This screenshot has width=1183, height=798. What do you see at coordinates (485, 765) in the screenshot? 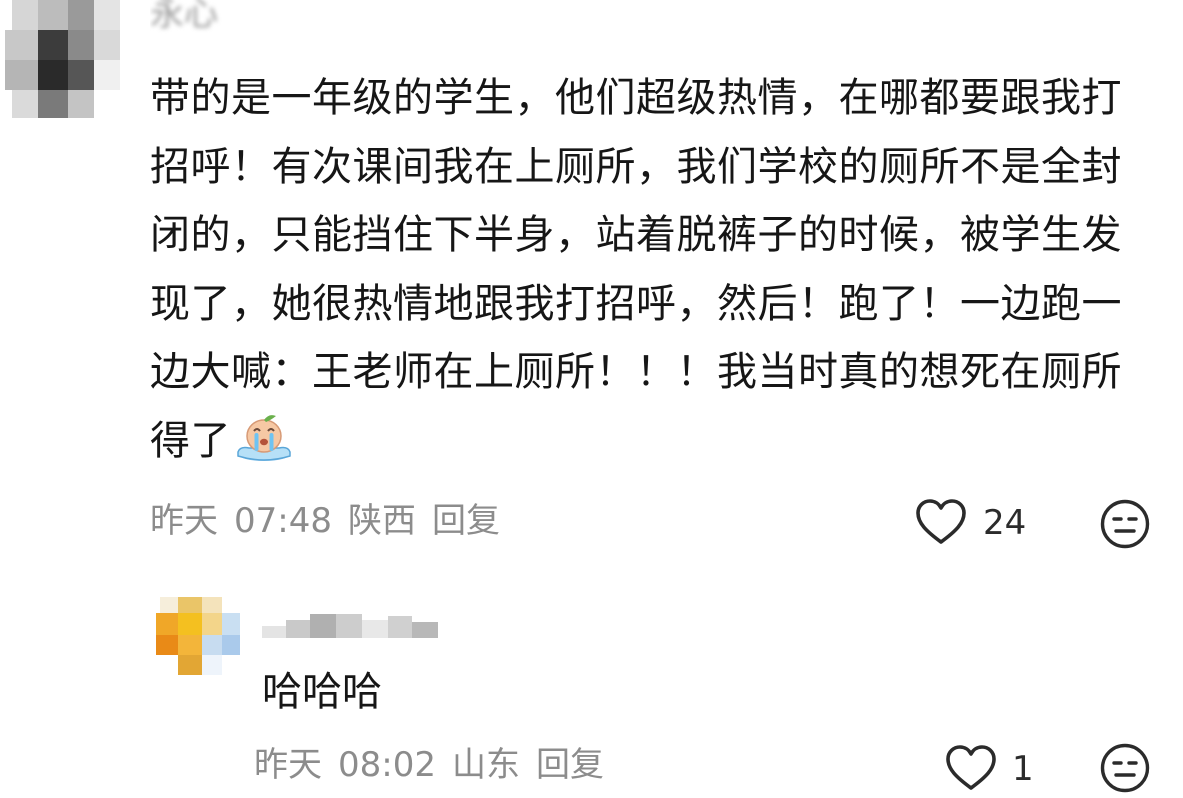
I see `reply-location: 山东` at bounding box center [485, 765].